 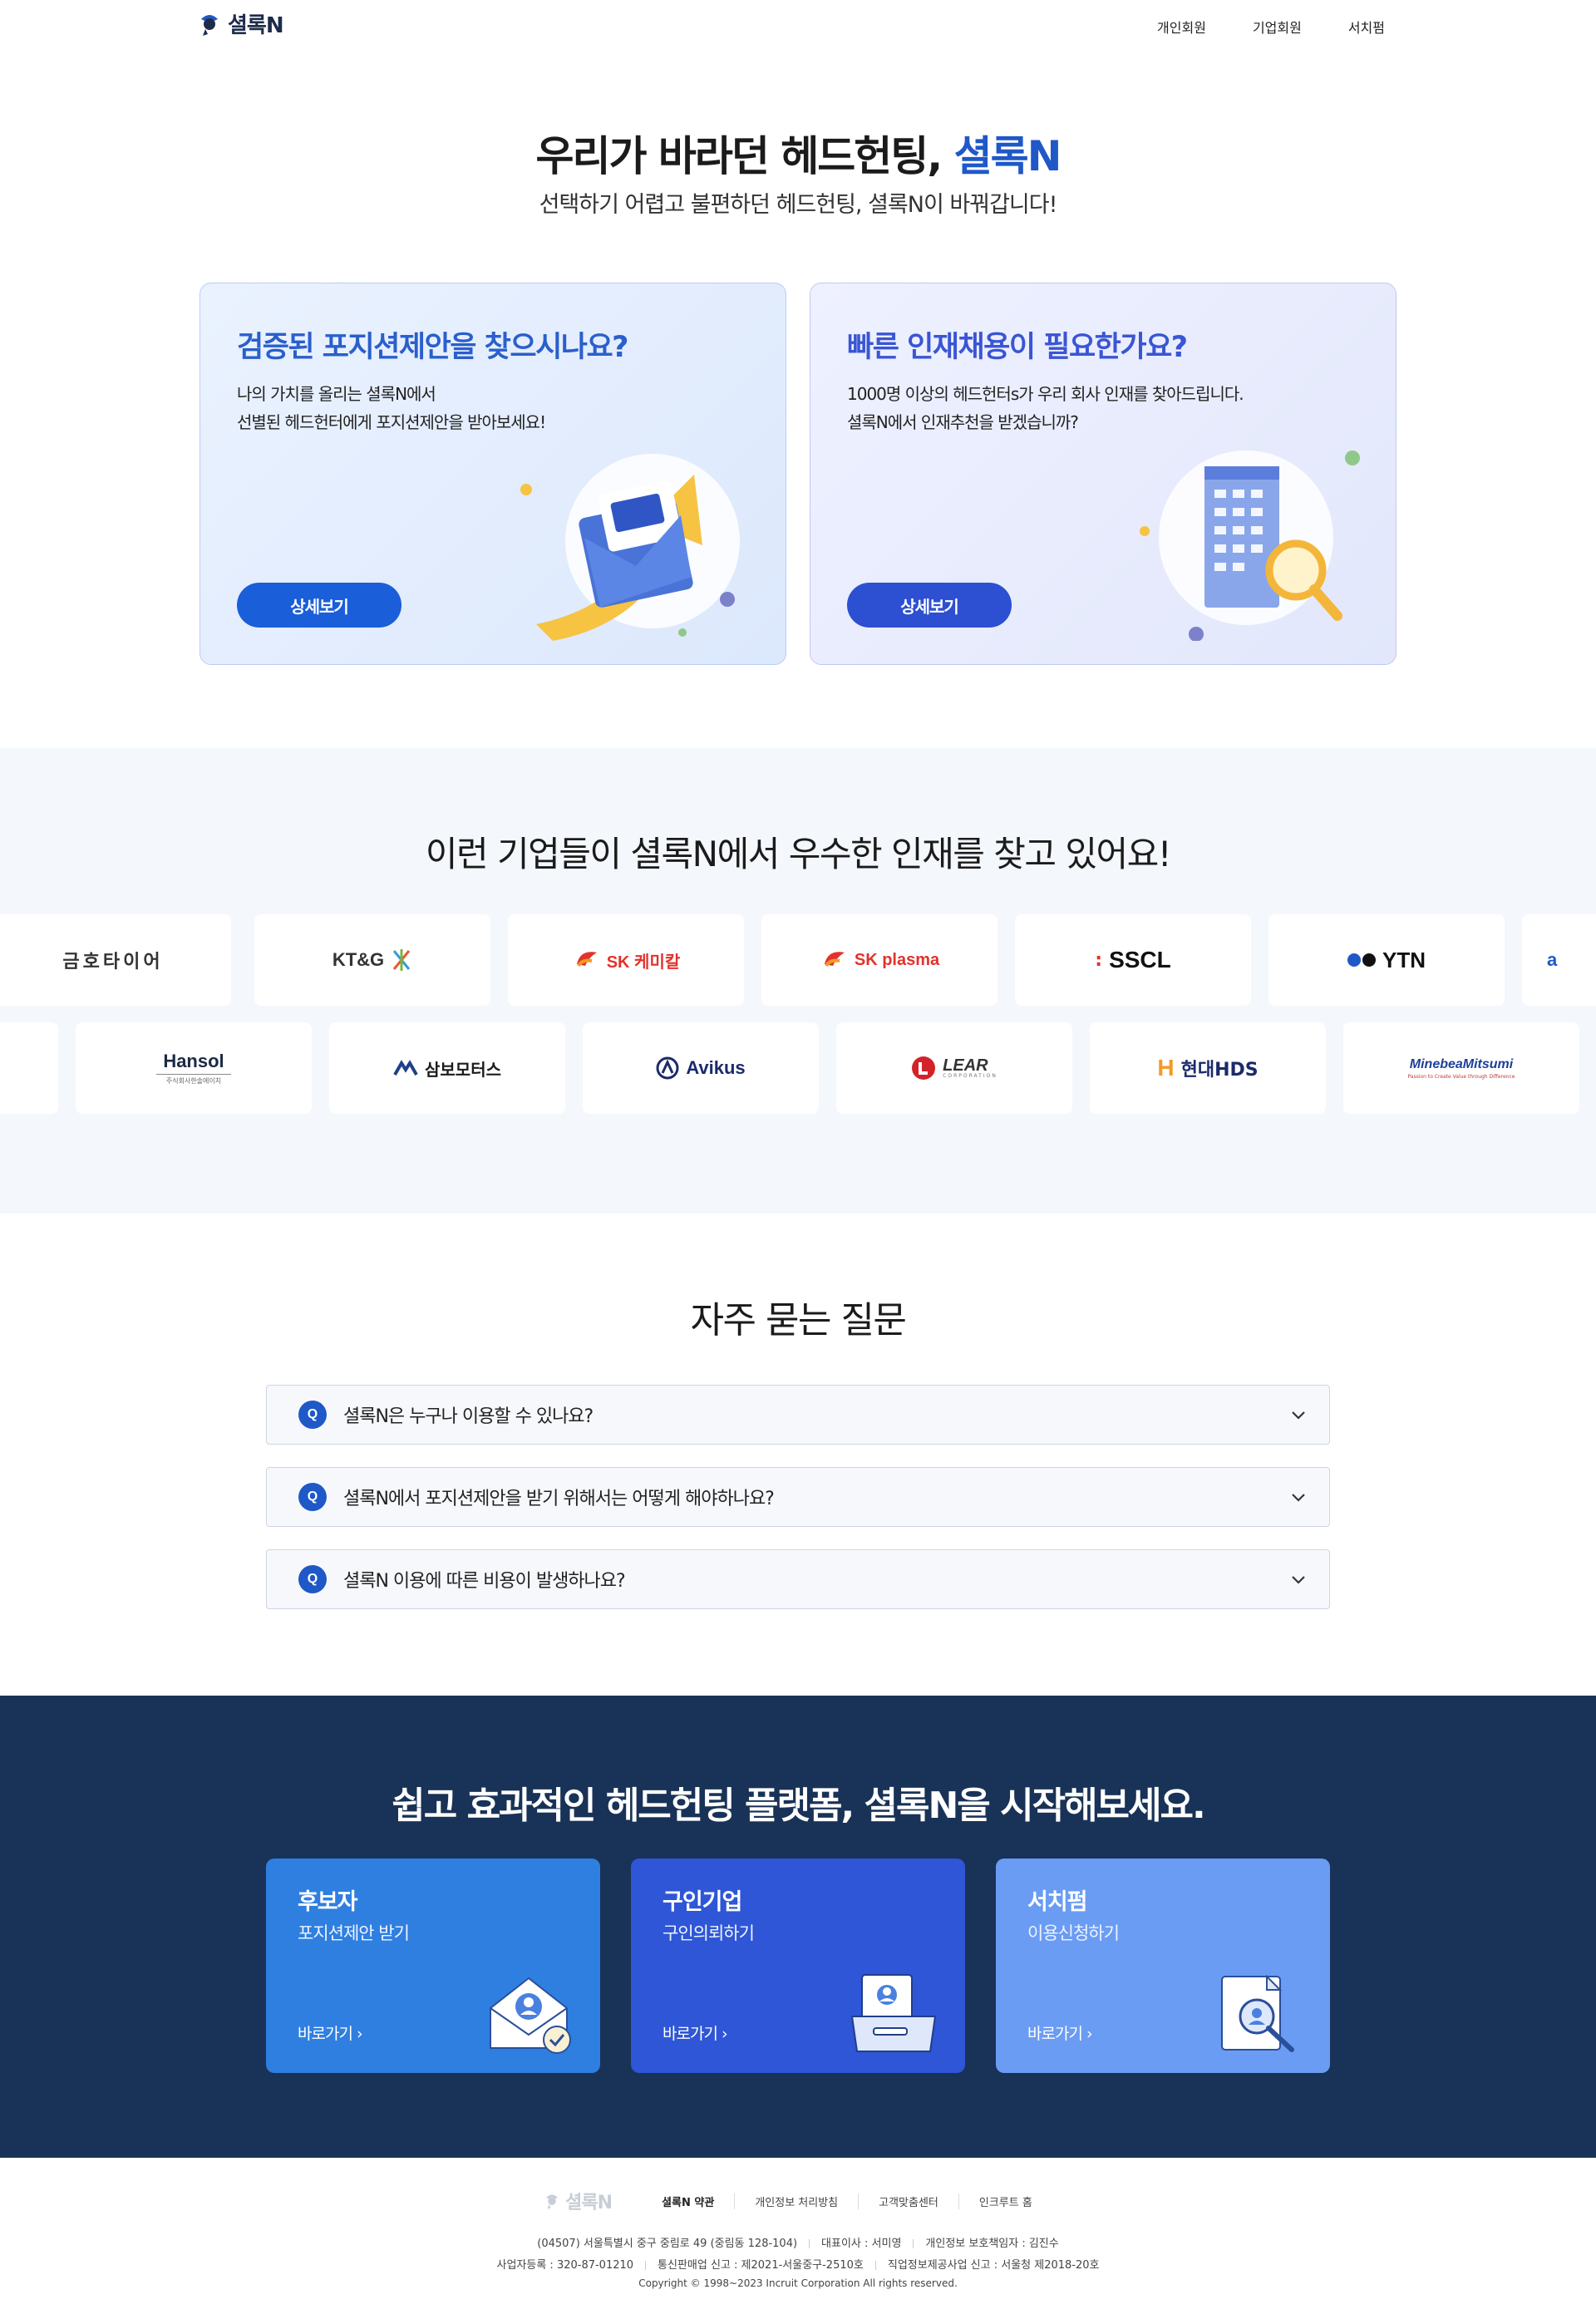 What do you see at coordinates (1005, 2201) in the screenshot?
I see `footer-incruit-link: 인크루트 홈` at bounding box center [1005, 2201].